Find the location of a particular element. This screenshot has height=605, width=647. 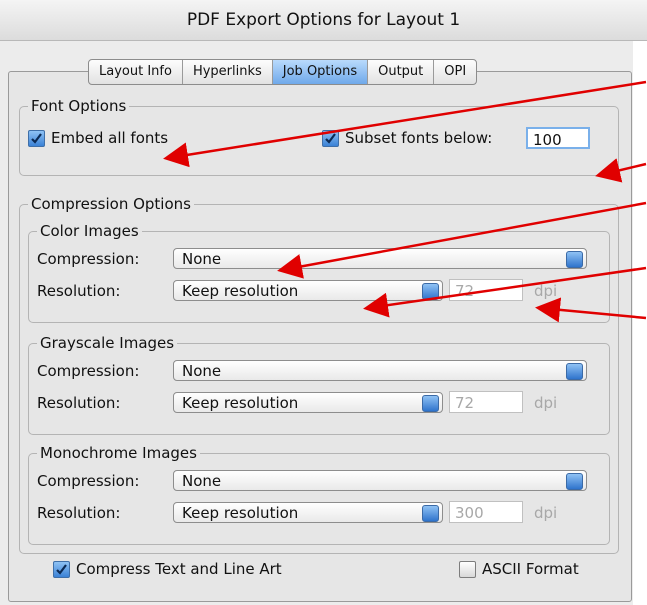

compress-text-checkbox: Compress Text and Line Art is located at coordinates (167, 569).